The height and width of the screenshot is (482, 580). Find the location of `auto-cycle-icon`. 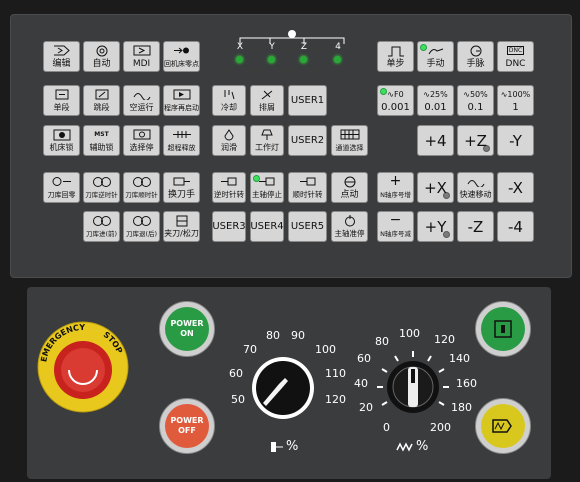

auto-cycle-icon is located at coordinates (101, 50).